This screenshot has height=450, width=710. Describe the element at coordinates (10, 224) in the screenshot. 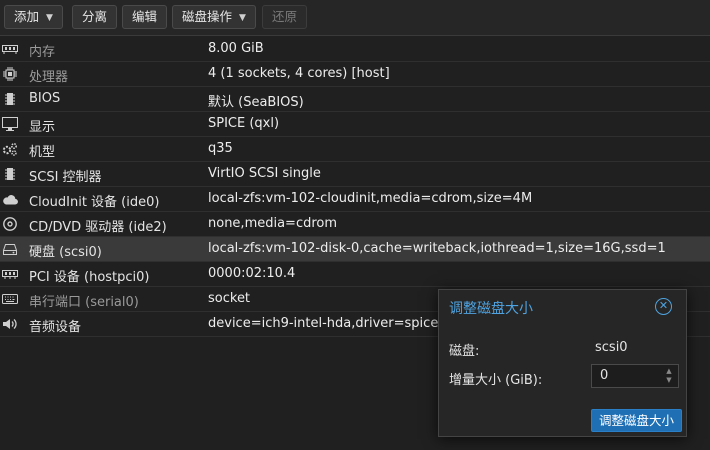

I see `cdrom-icon` at that location.